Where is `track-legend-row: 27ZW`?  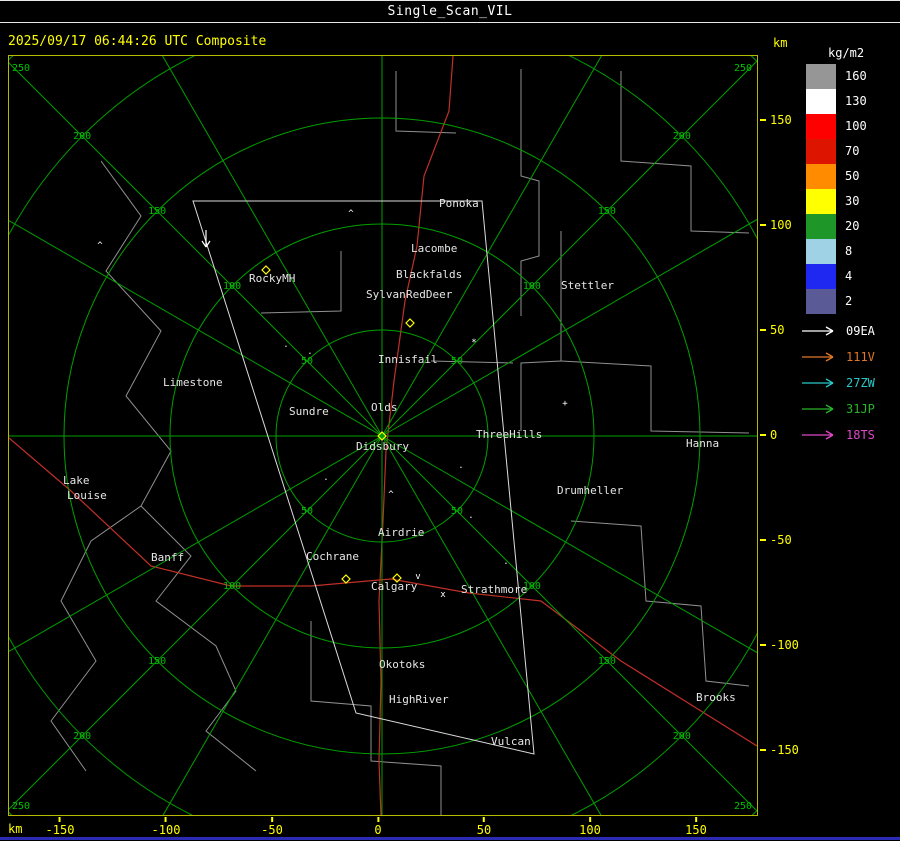
track-legend-row: 27ZW is located at coordinates (837, 383).